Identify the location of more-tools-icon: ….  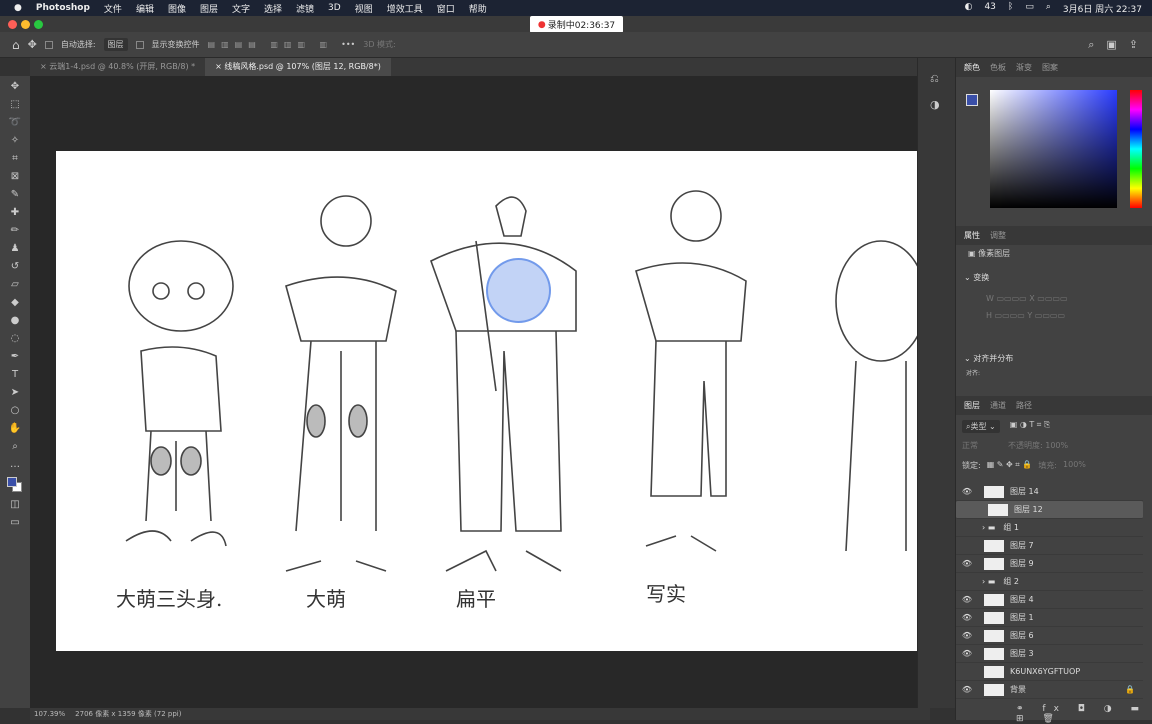
(15, 465).